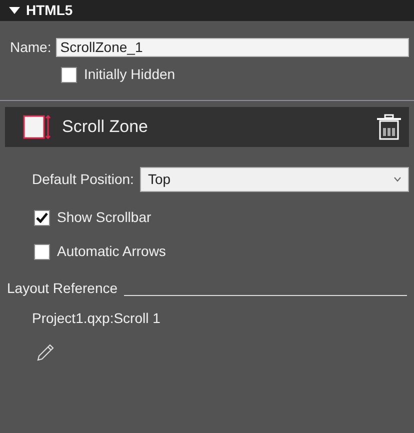 This screenshot has height=433, width=414. I want to click on chevron-icon, so click(397, 179).